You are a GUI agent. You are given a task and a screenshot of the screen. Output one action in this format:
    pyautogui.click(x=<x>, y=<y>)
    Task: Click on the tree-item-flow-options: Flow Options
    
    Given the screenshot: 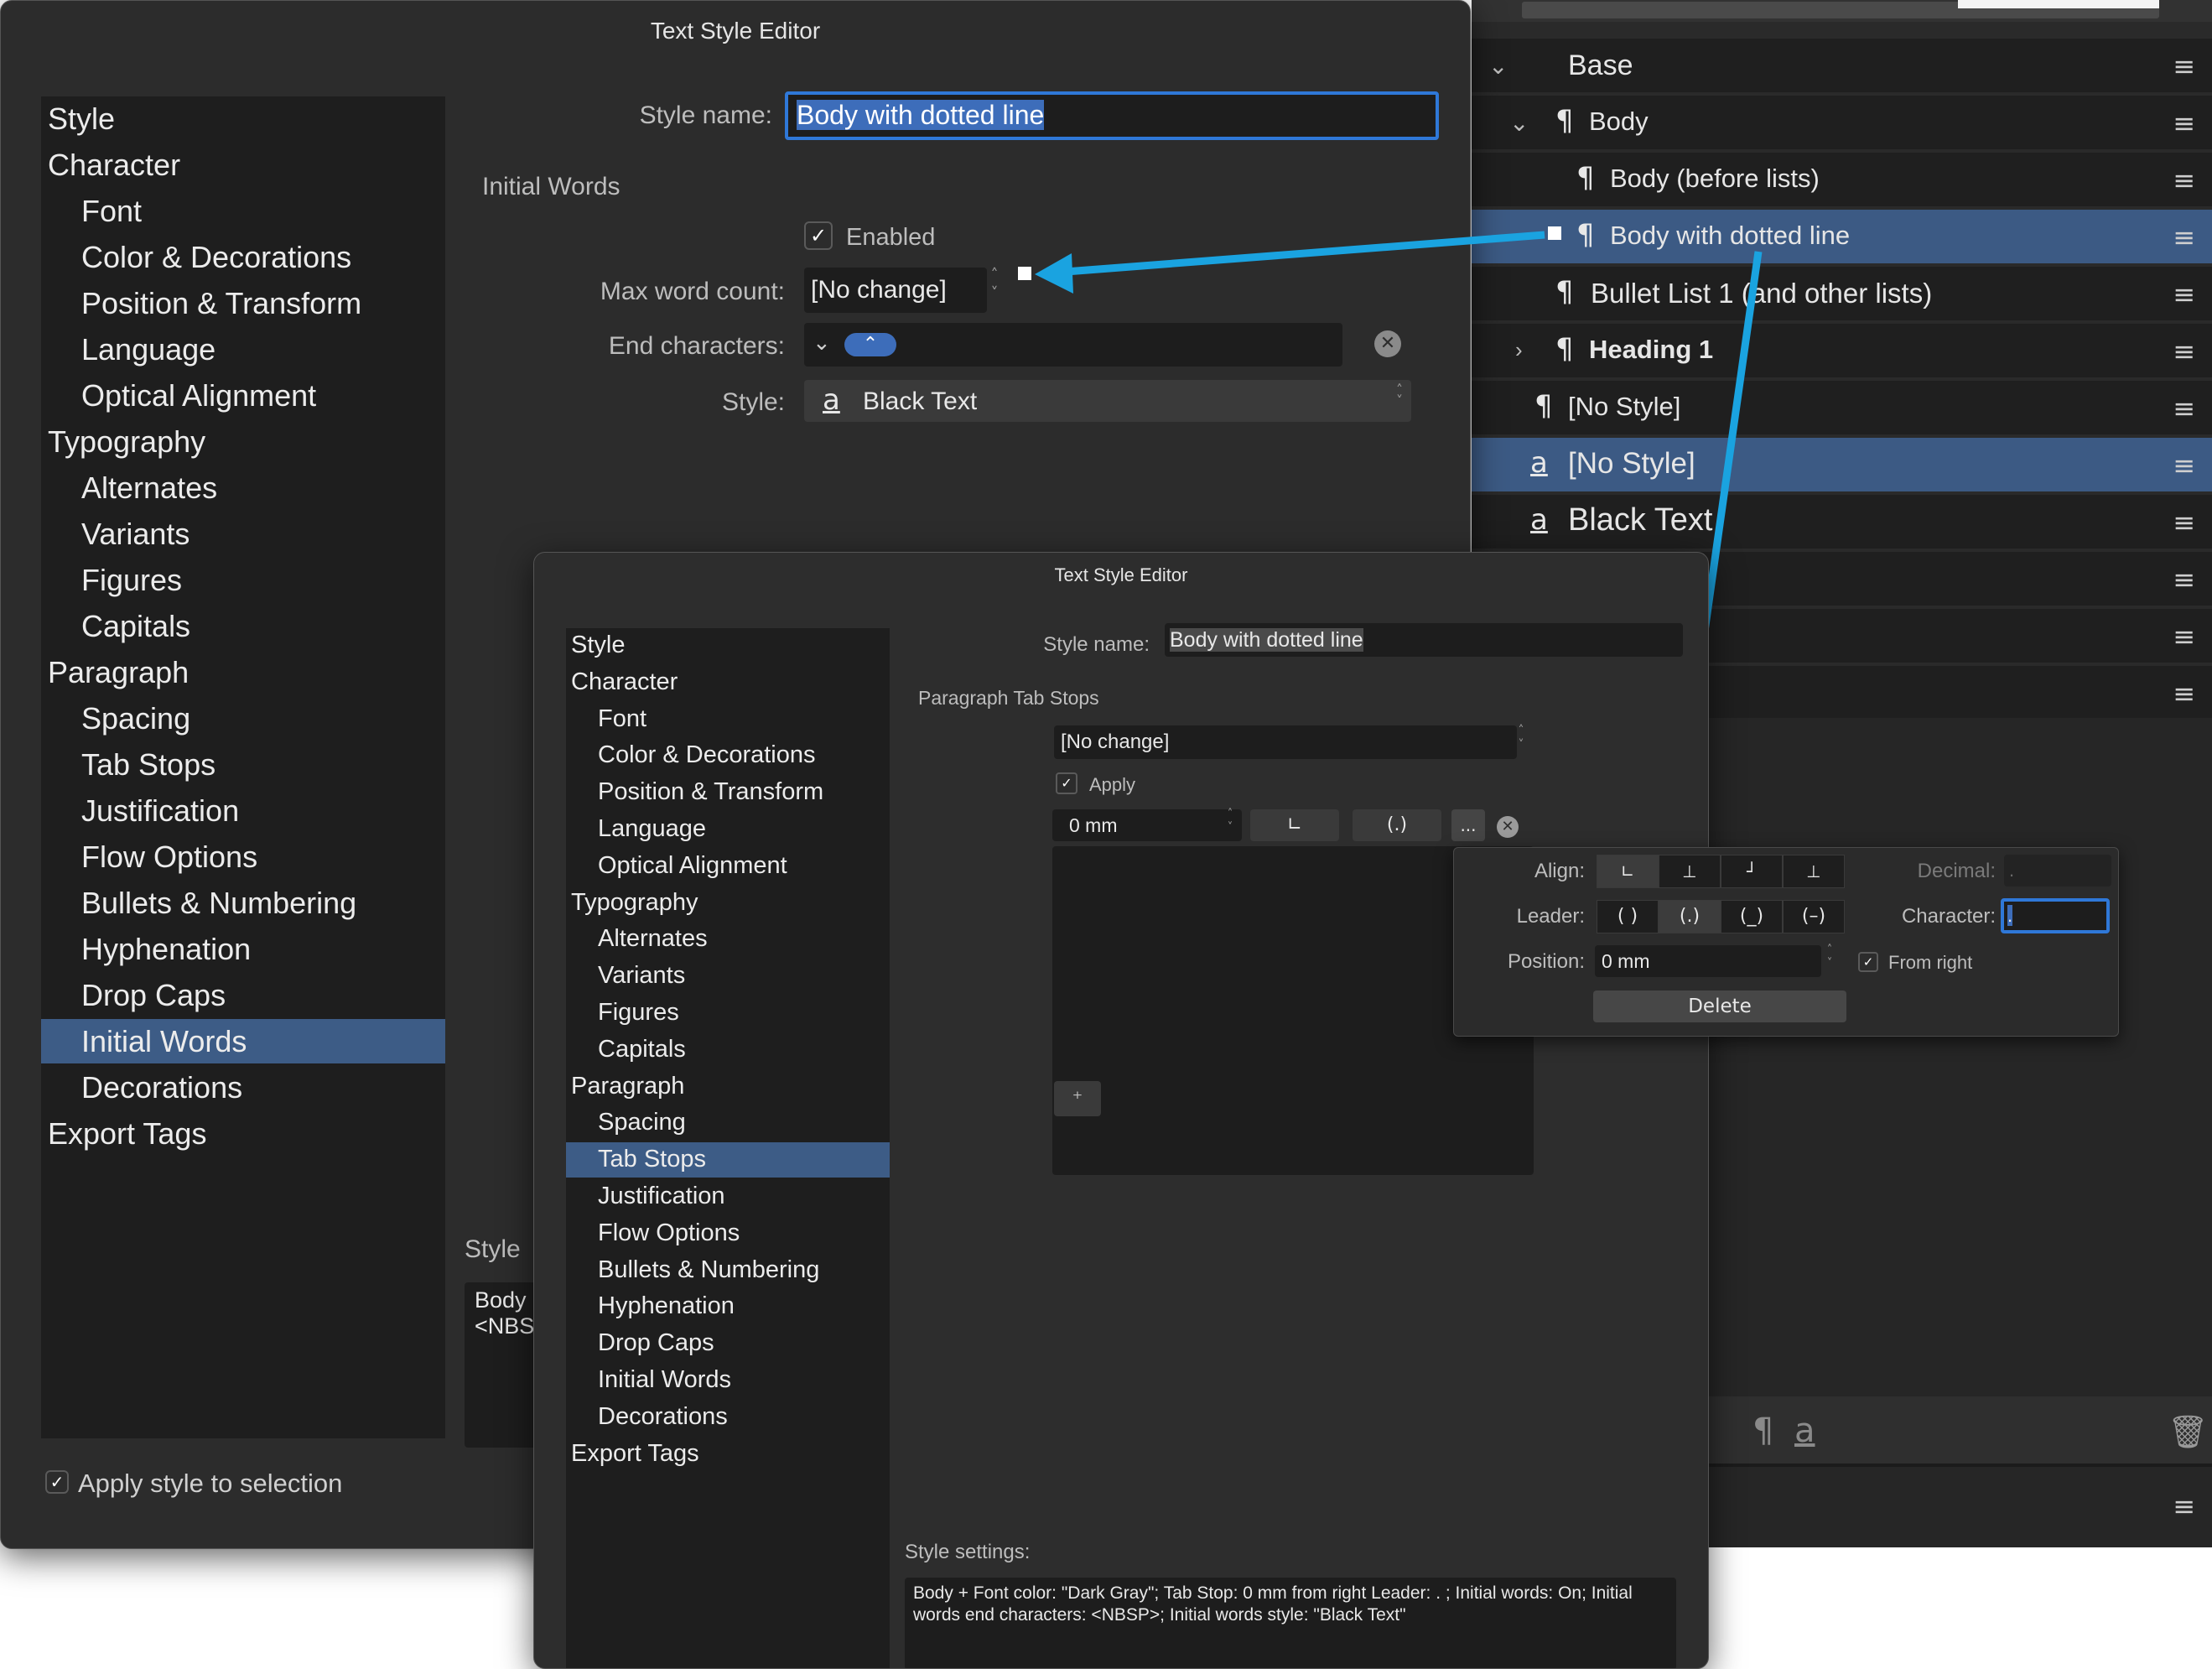 What is the action you would take?
    pyautogui.click(x=728, y=1233)
    